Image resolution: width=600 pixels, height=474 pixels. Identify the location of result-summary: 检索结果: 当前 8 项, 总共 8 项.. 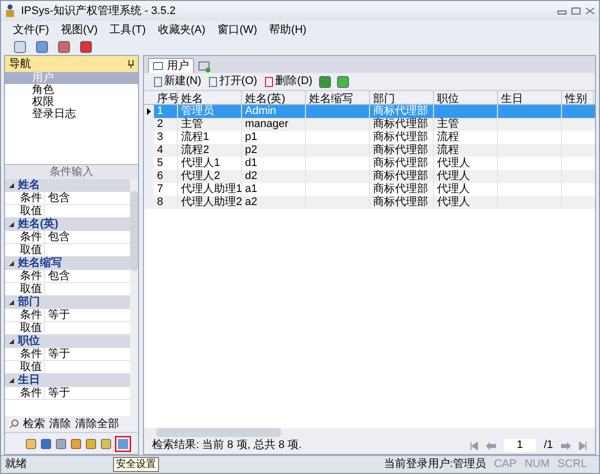
(227, 446).